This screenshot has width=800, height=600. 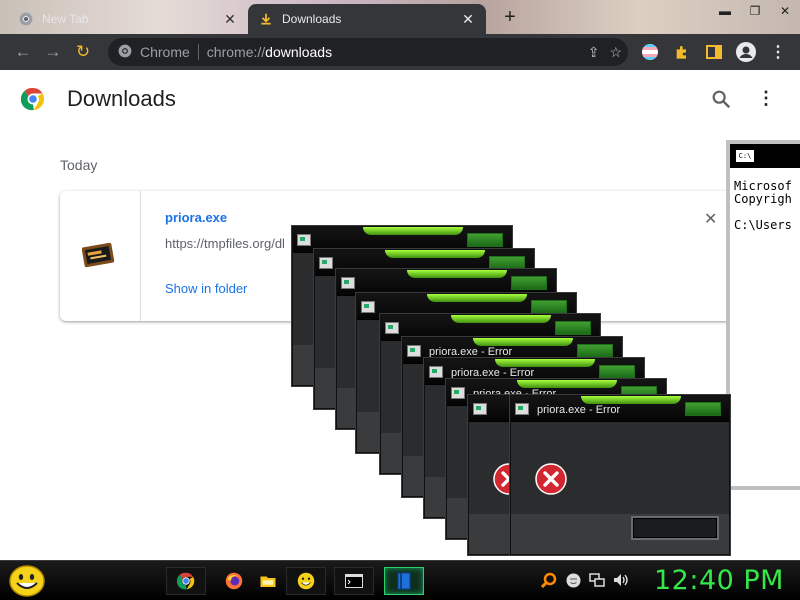 What do you see at coordinates (299, 52) in the screenshot?
I see `omnibox-url-host: downloads` at bounding box center [299, 52].